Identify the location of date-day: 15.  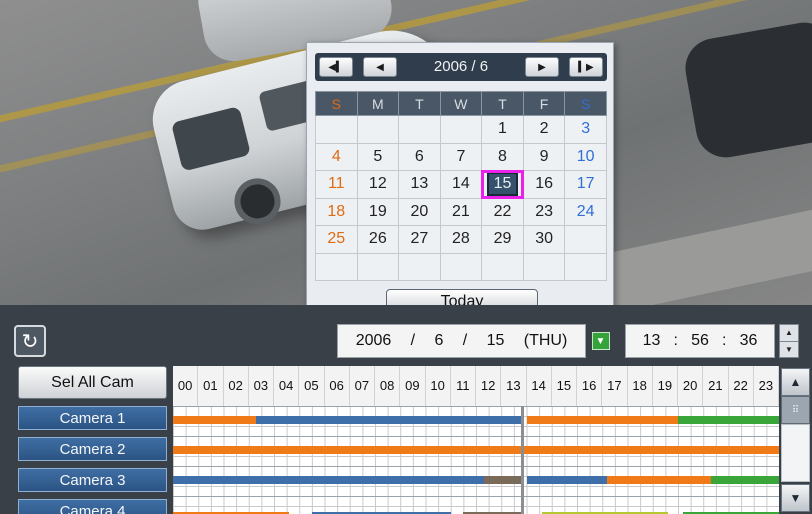
(495, 340).